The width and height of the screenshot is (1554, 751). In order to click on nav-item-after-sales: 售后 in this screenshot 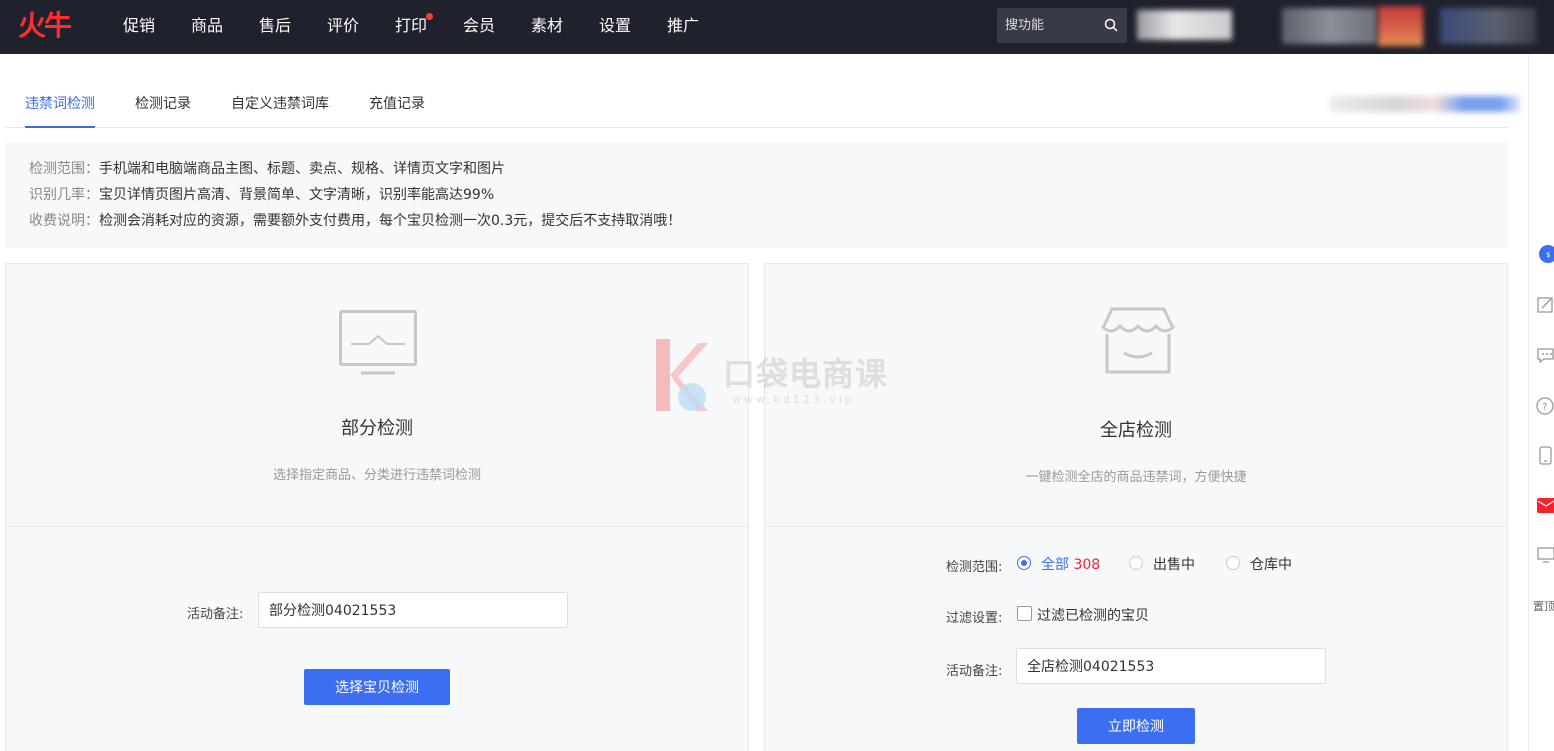, I will do `click(275, 27)`.